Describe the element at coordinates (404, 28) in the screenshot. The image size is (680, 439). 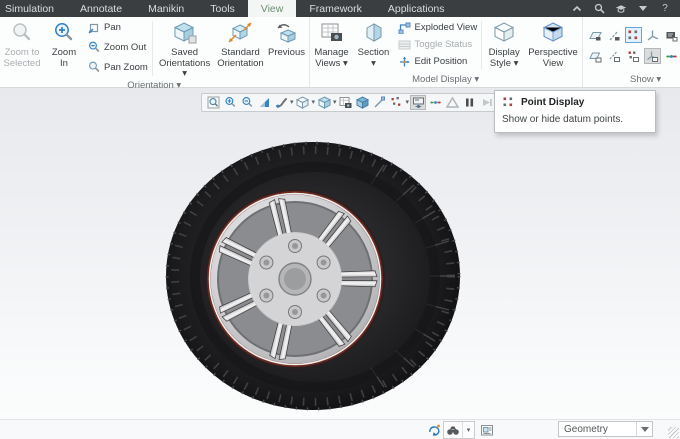
I see `exploded-view-icon` at that location.